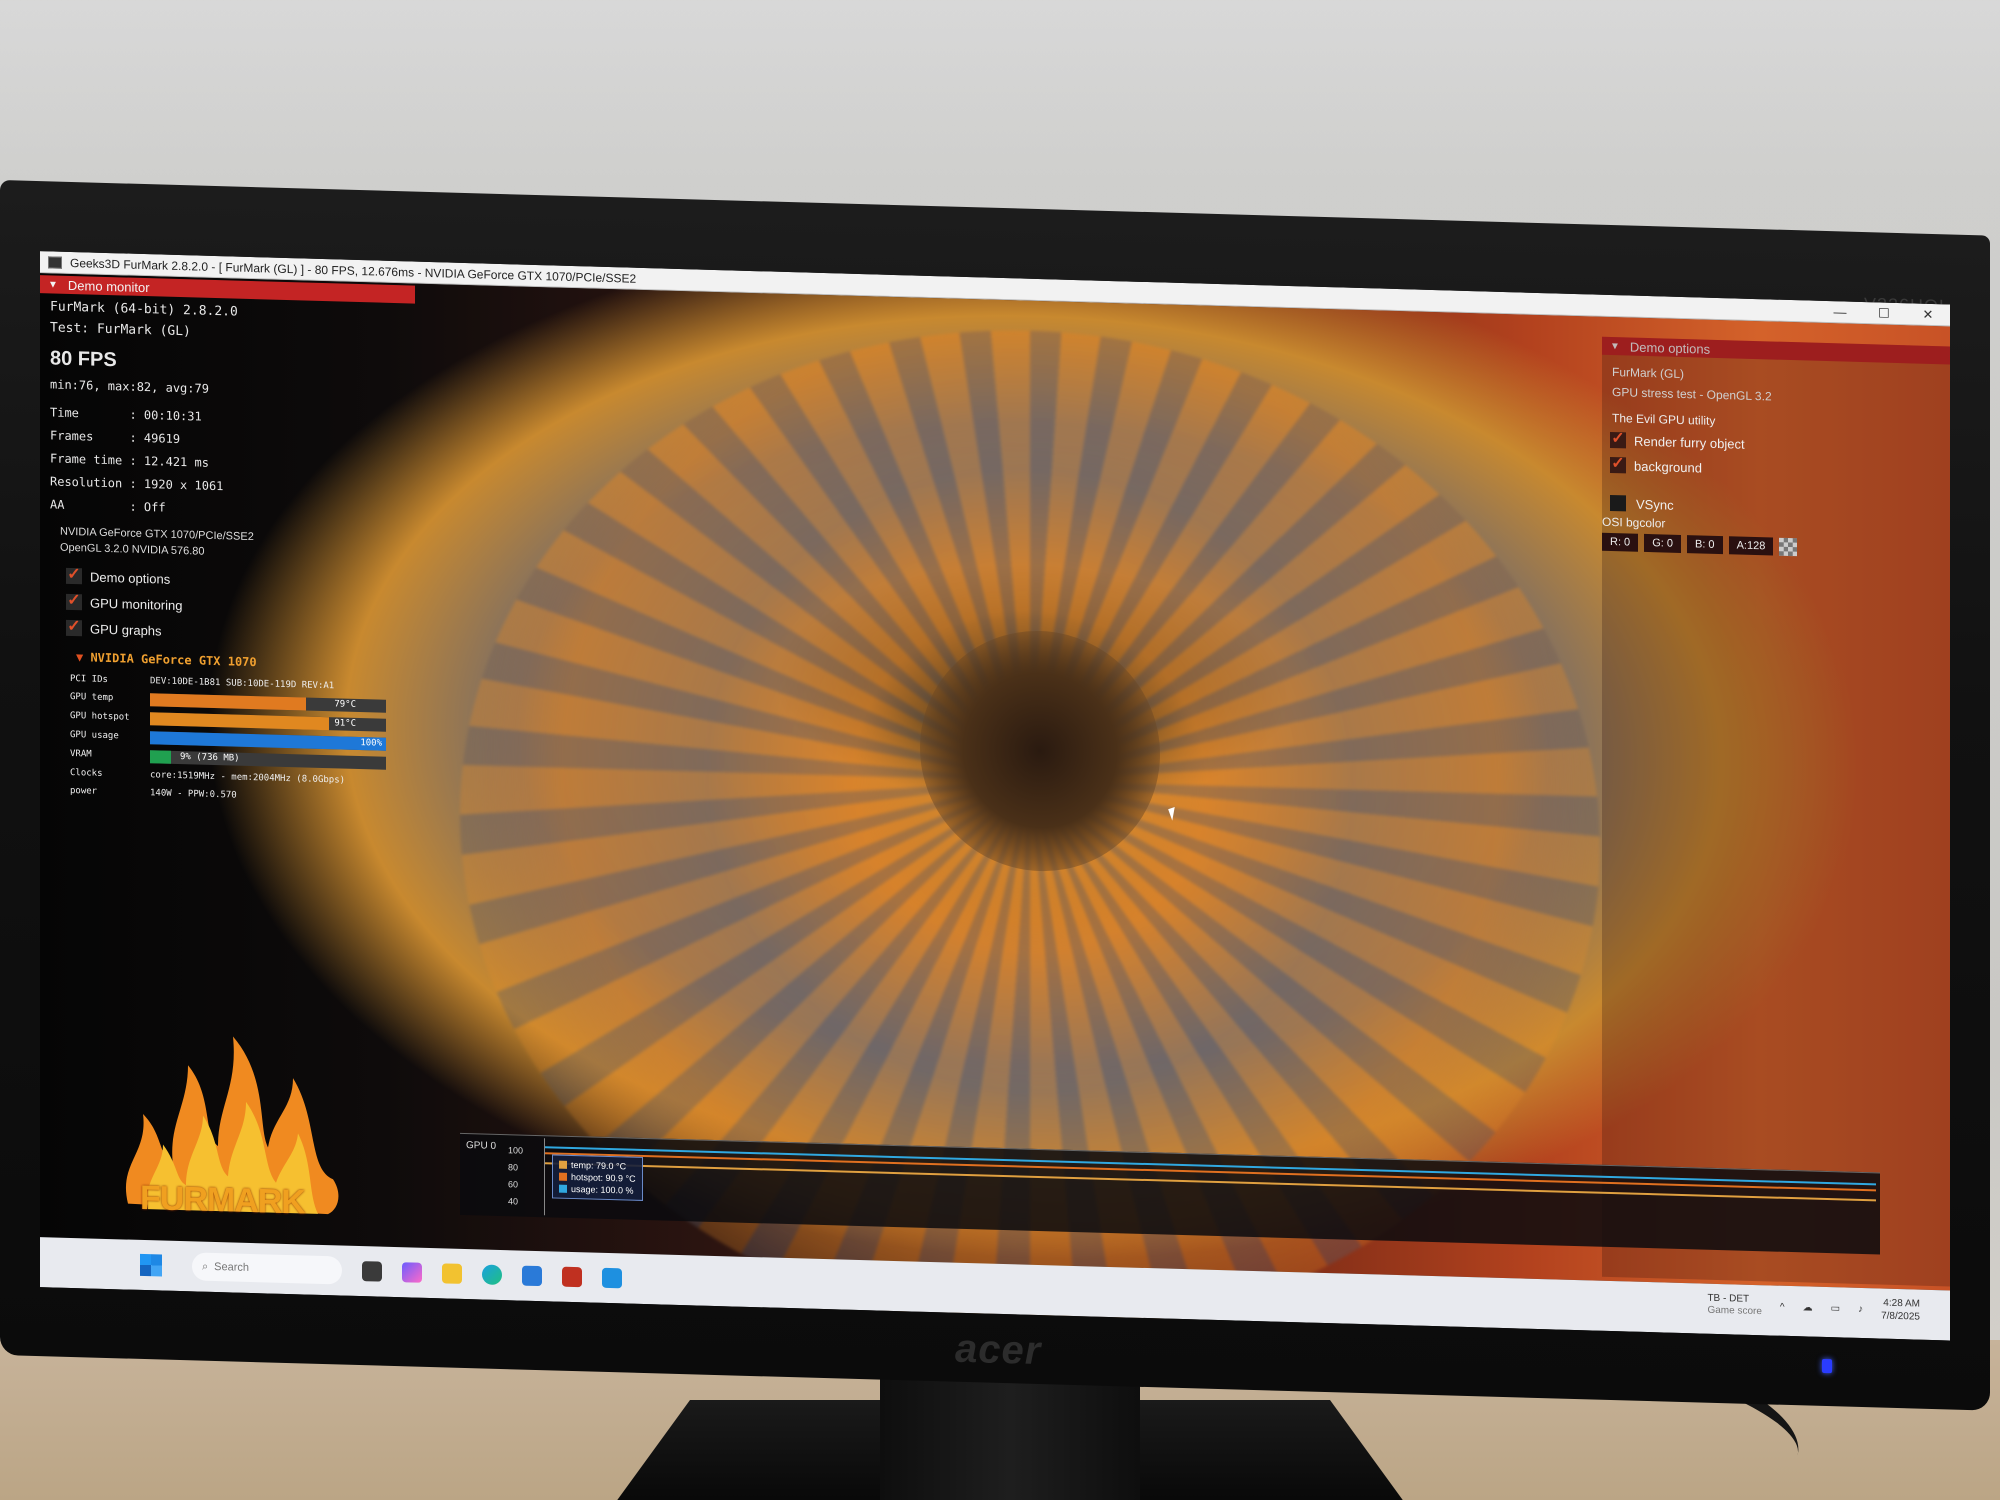 The width and height of the screenshot is (2000, 1500). What do you see at coordinates (513, 1201) in the screenshot?
I see `graph-ytick: 40` at bounding box center [513, 1201].